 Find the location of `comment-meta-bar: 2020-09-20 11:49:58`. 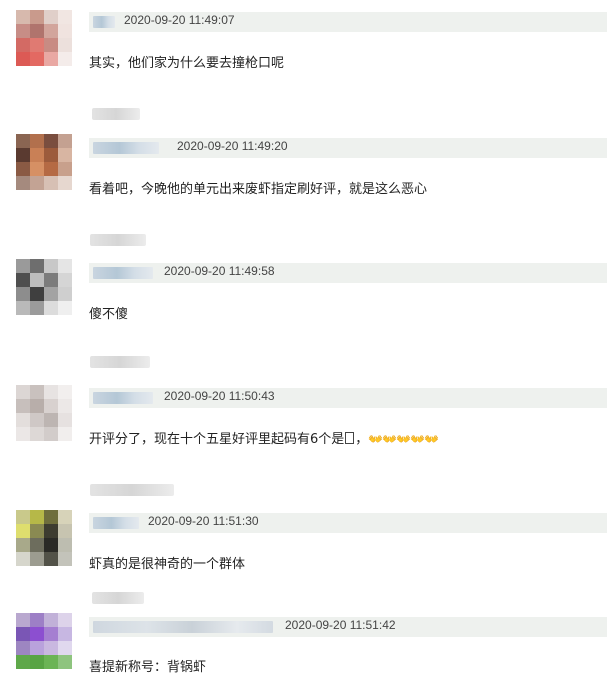

comment-meta-bar: 2020-09-20 11:49:58 is located at coordinates (348, 273).